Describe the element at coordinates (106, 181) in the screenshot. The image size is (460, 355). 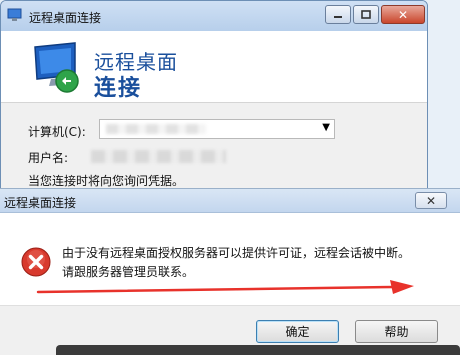
I see `credentials-note: 当您连接时将向您询问凭据。` at that location.